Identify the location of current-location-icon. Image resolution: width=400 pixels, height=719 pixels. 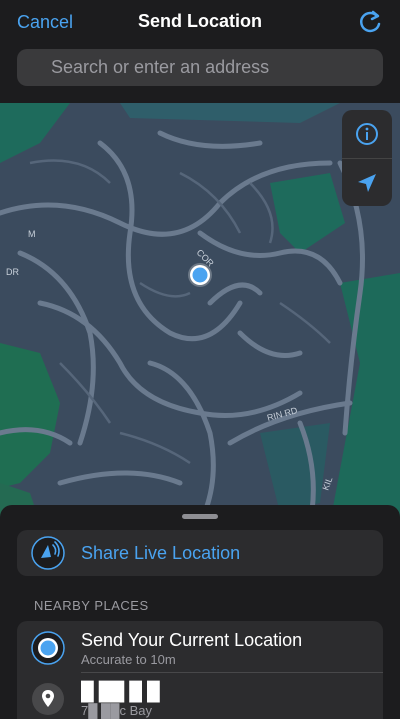
(48, 648).